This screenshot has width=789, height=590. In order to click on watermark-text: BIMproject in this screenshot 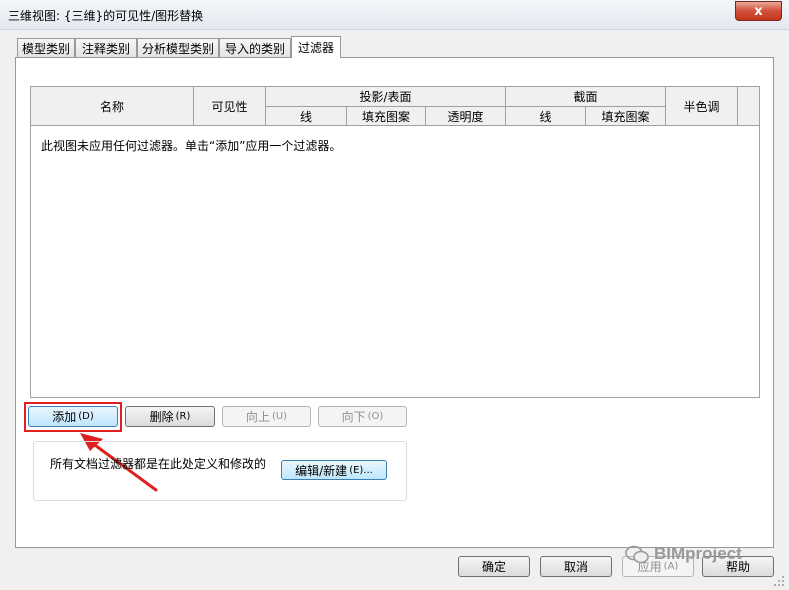, I will do `click(698, 553)`.